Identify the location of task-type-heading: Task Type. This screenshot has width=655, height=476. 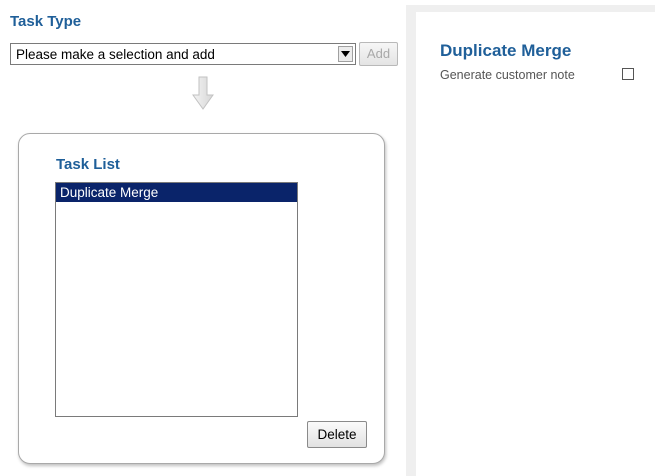
(46, 21).